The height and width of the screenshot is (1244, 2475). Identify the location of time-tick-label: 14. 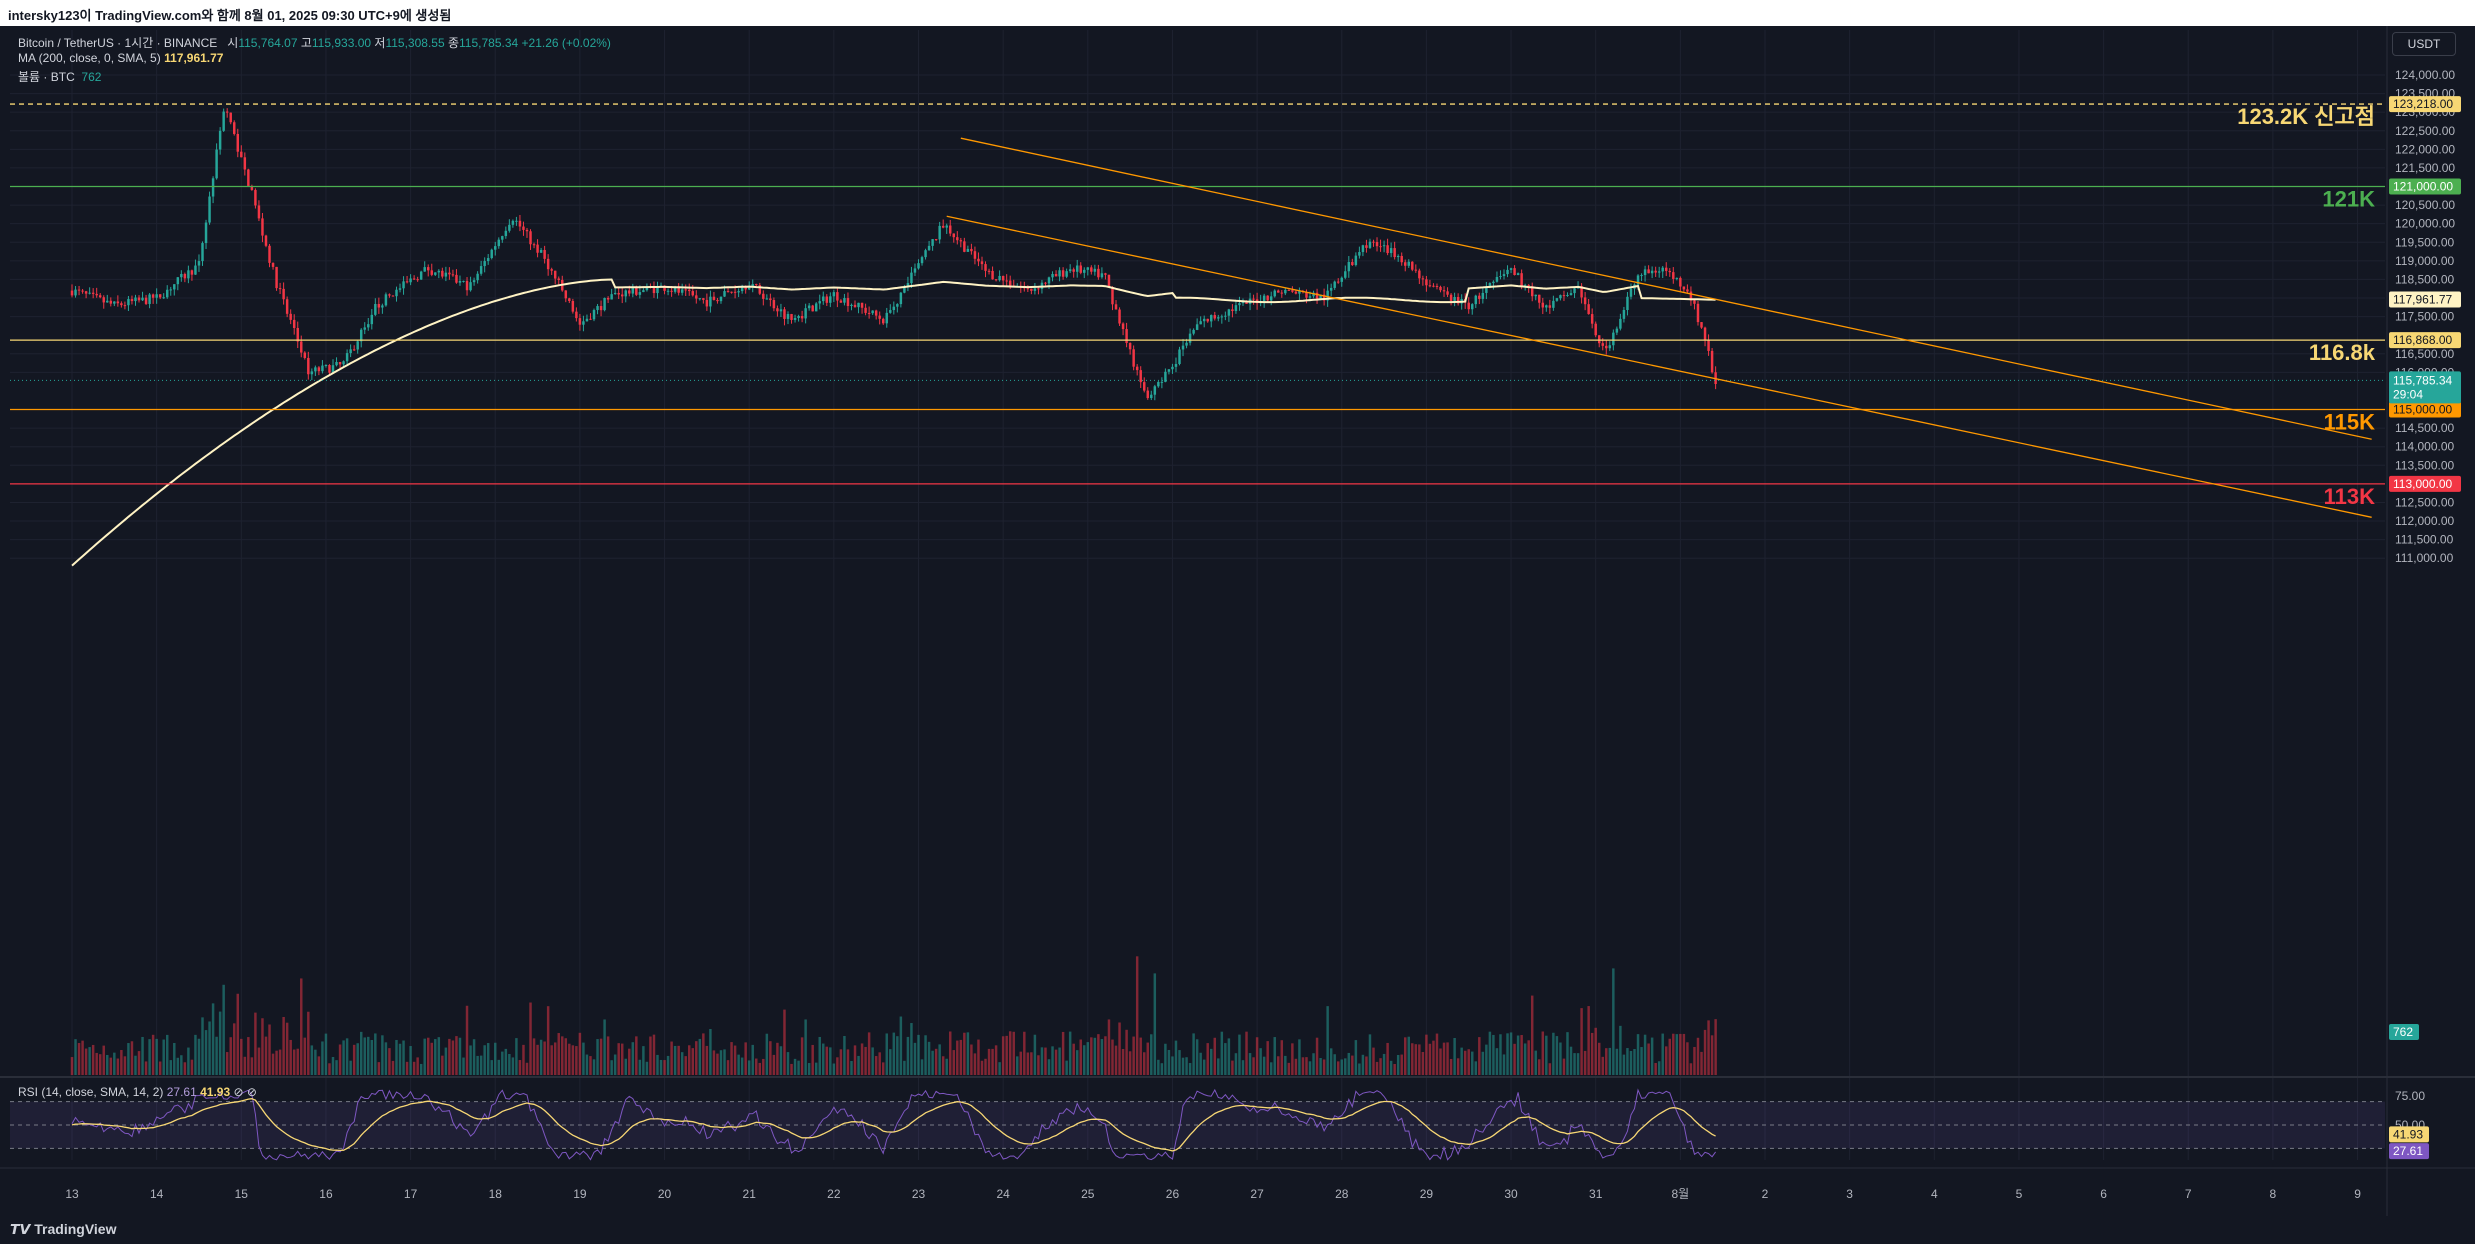
(157, 1194).